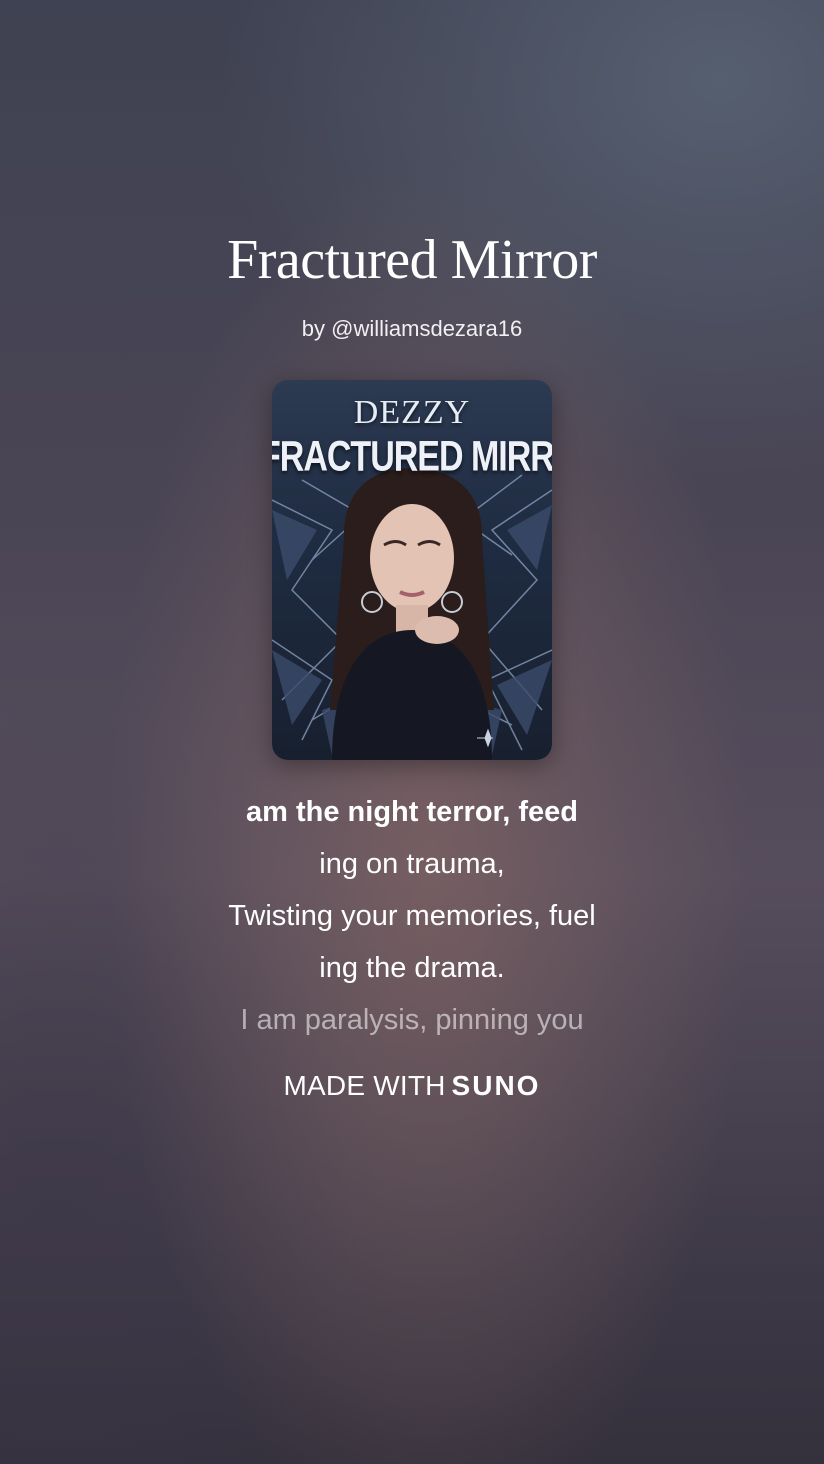  Describe the element at coordinates (364, 1085) in the screenshot. I see `made-with-label: MADE WITH` at that location.